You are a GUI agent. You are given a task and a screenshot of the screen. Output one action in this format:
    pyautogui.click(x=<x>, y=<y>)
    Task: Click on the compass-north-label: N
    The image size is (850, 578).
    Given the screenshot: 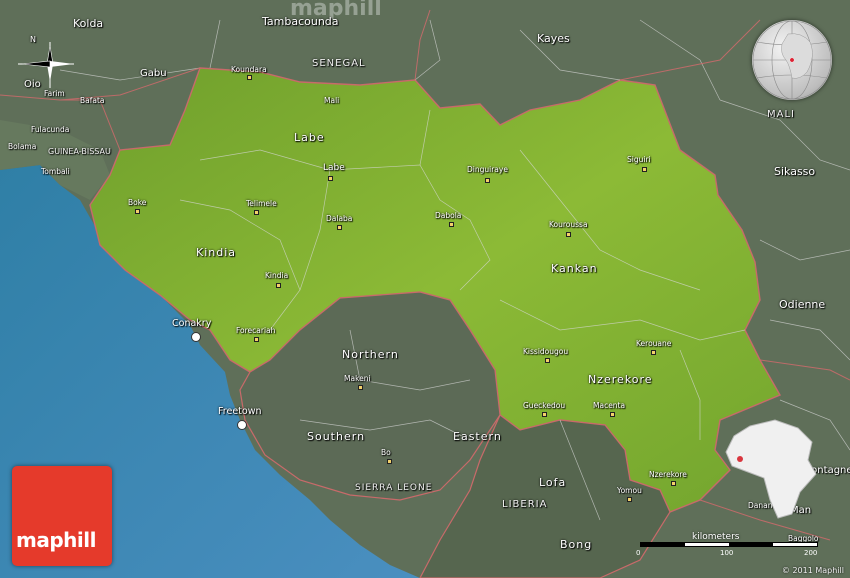 What is the action you would take?
    pyautogui.click(x=33, y=39)
    